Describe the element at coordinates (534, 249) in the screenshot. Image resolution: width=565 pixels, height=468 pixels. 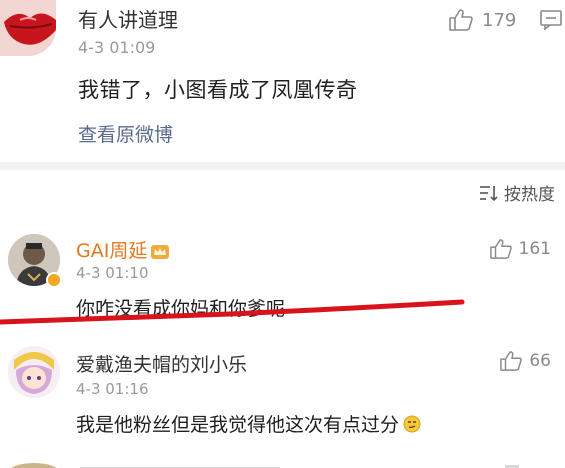
I see `comment-like-count: 161` at that location.